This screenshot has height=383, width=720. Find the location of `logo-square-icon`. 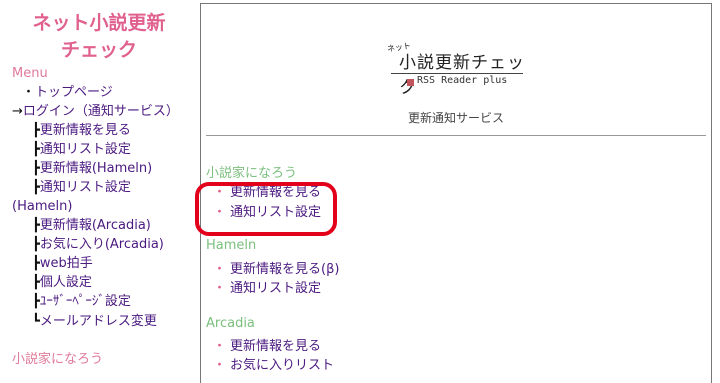

logo-square-icon is located at coordinates (410, 82).